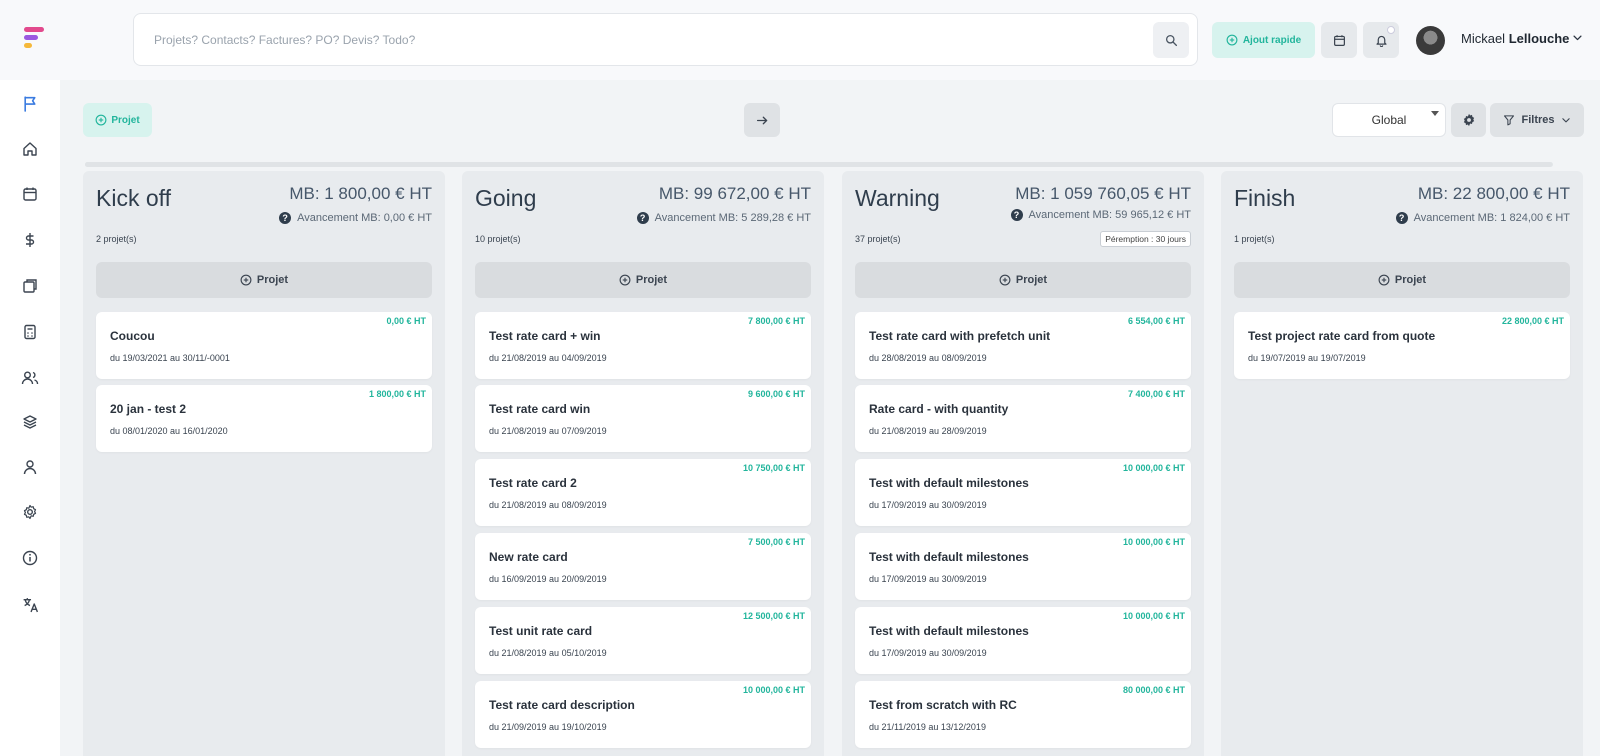 The height and width of the screenshot is (756, 1600). What do you see at coordinates (498, 239) in the screenshot?
I see `column-count: 10 projet(s)` at bounding box center [498, 239].